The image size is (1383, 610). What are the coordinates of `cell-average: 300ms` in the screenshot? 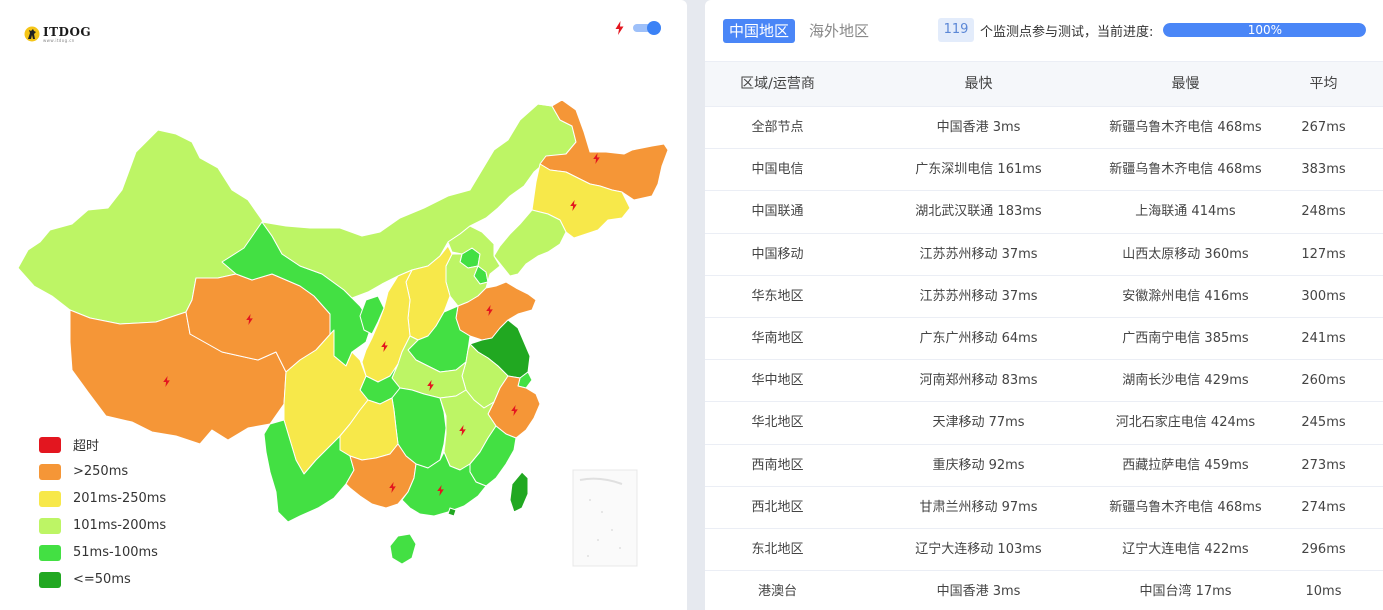 It's located at (1323, 296).